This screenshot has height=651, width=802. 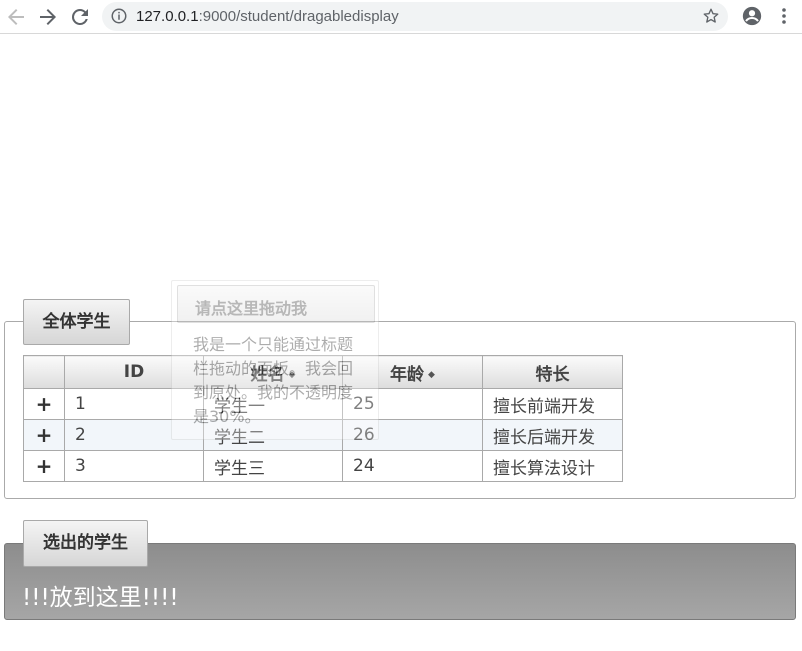 What do you see at coordinates (552, 404) in the screenshot?
I see `cell-skill: 擅长前端开发` at bounding box center [552, 404].